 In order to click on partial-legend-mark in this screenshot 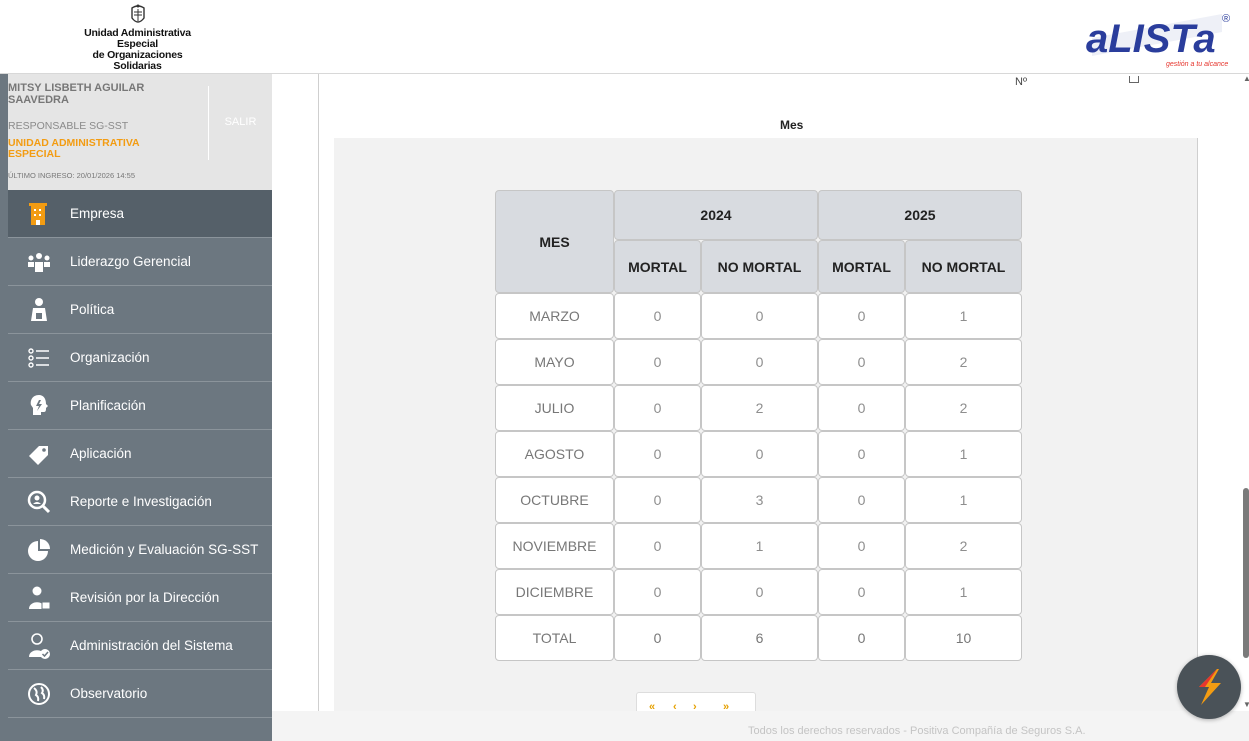, I will do `click(1134, 79)`.